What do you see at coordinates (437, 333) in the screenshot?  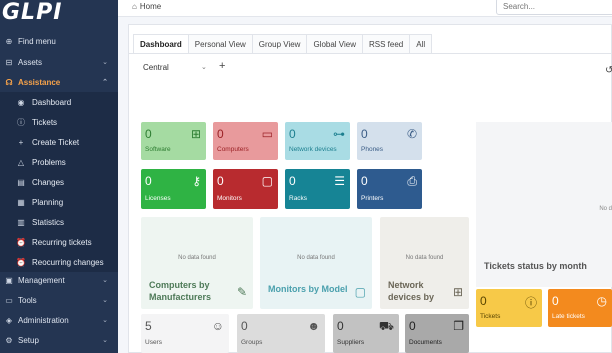 I see `card-documents: 0 ❐ Documents` at bounding box center [437, 333].